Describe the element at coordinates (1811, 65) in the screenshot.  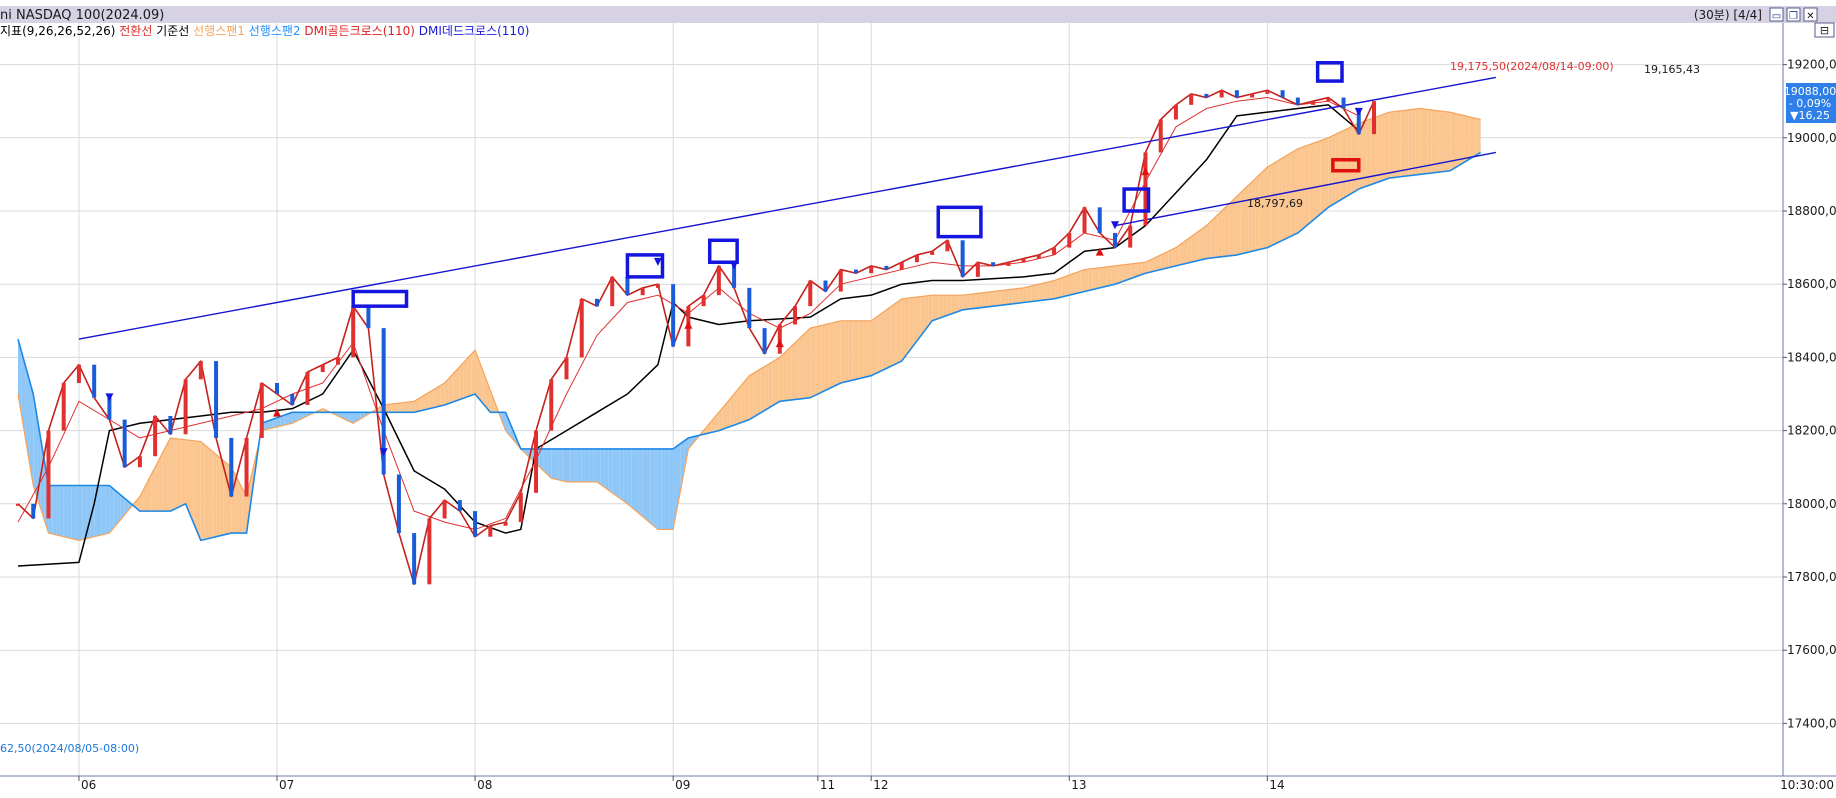
I see `y-tick-label: 19200,00` at that location.